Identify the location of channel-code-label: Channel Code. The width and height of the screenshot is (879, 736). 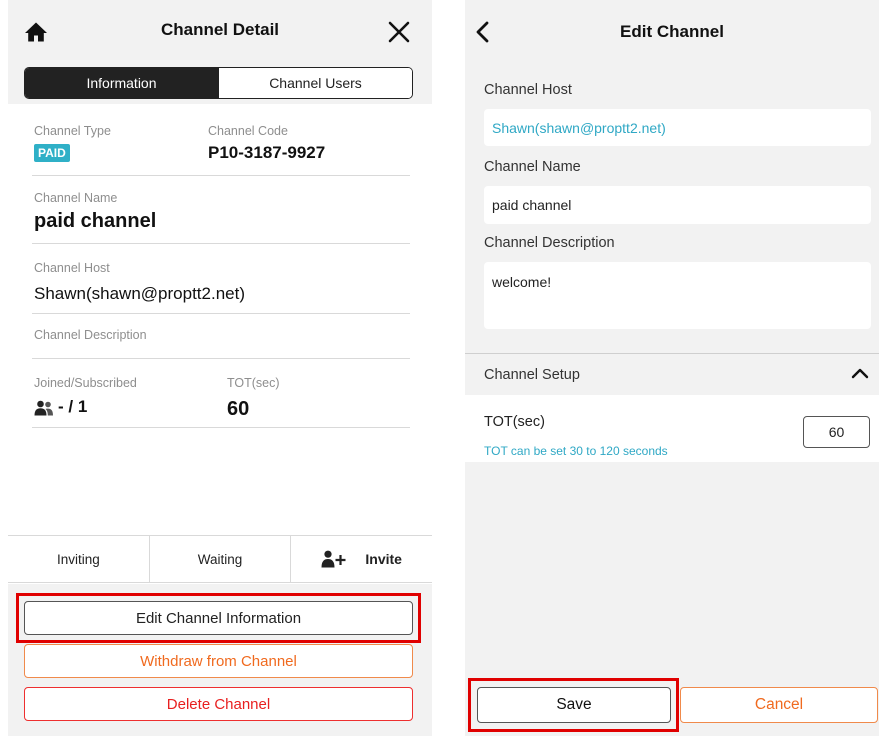
(248, 131).